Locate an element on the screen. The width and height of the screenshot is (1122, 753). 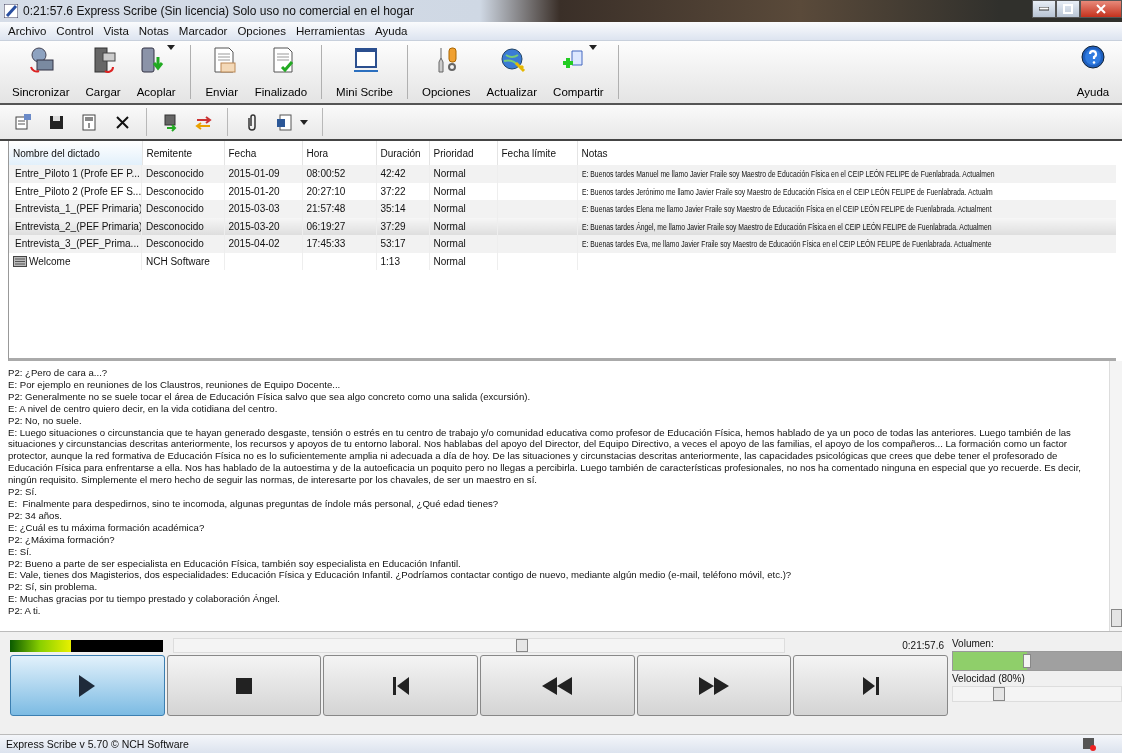
volume-label: Volumen: is located at coordinates (973, 643).